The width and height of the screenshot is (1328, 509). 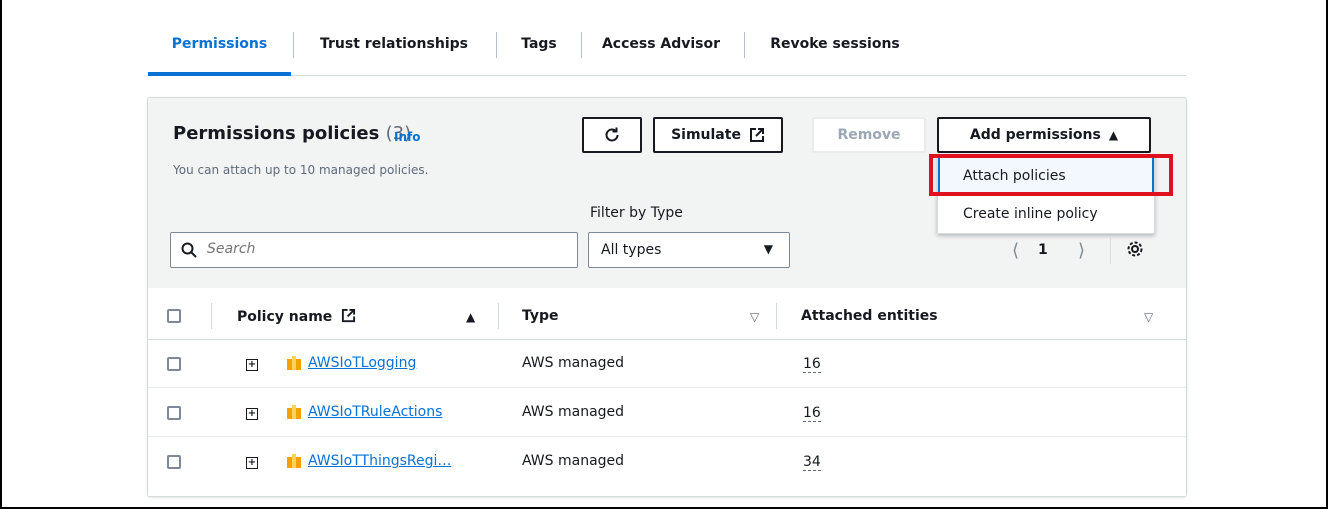 What do you see at coordinates (631, 250) in the screenshot?
I see `type-filter-value: All types` at bounding box center [631, 250].